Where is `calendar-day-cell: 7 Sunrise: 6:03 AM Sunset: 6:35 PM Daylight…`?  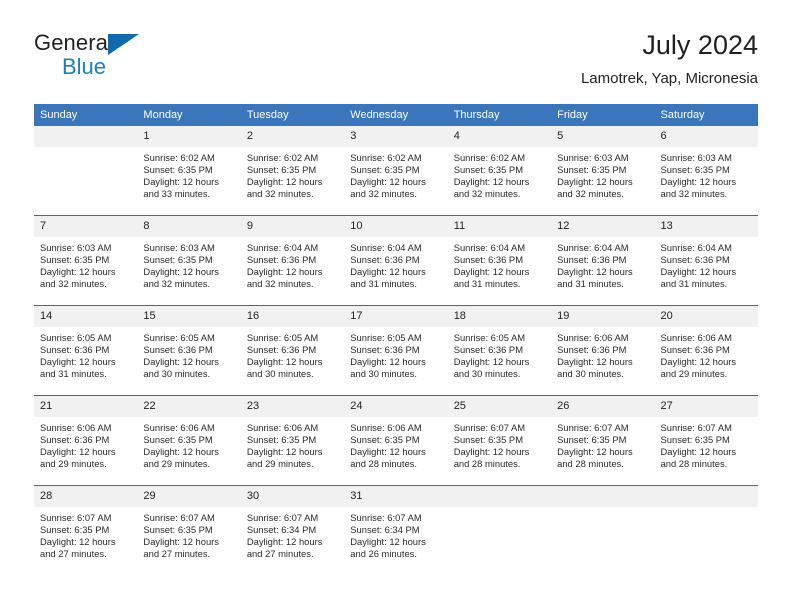 calendar-day-cell: 7 Sunrise: 6:03 AM Sunset: 6:35 PM Daylight… is located at coordinates (86, 260).